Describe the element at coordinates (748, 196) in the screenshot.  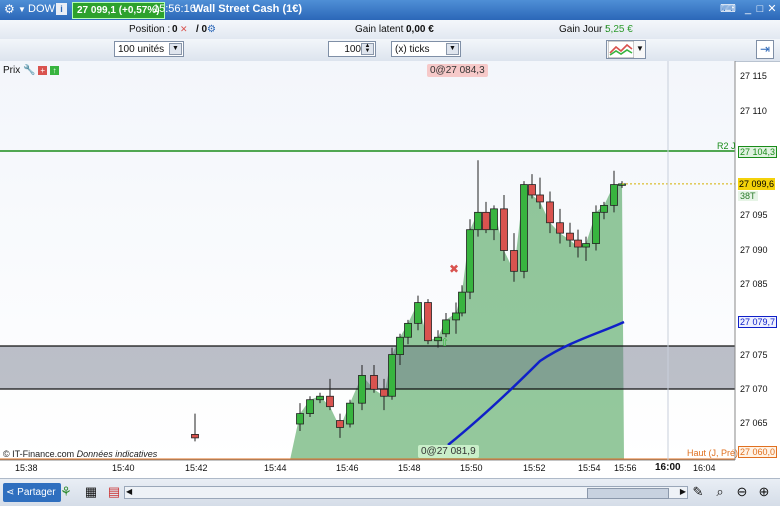
I see `countdown-badge: 38T` at that location.